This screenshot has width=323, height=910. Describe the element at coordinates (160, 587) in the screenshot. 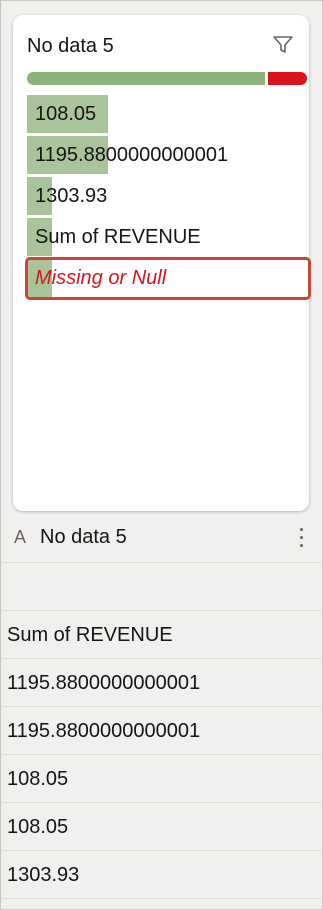

I see `table-cell` at that location.